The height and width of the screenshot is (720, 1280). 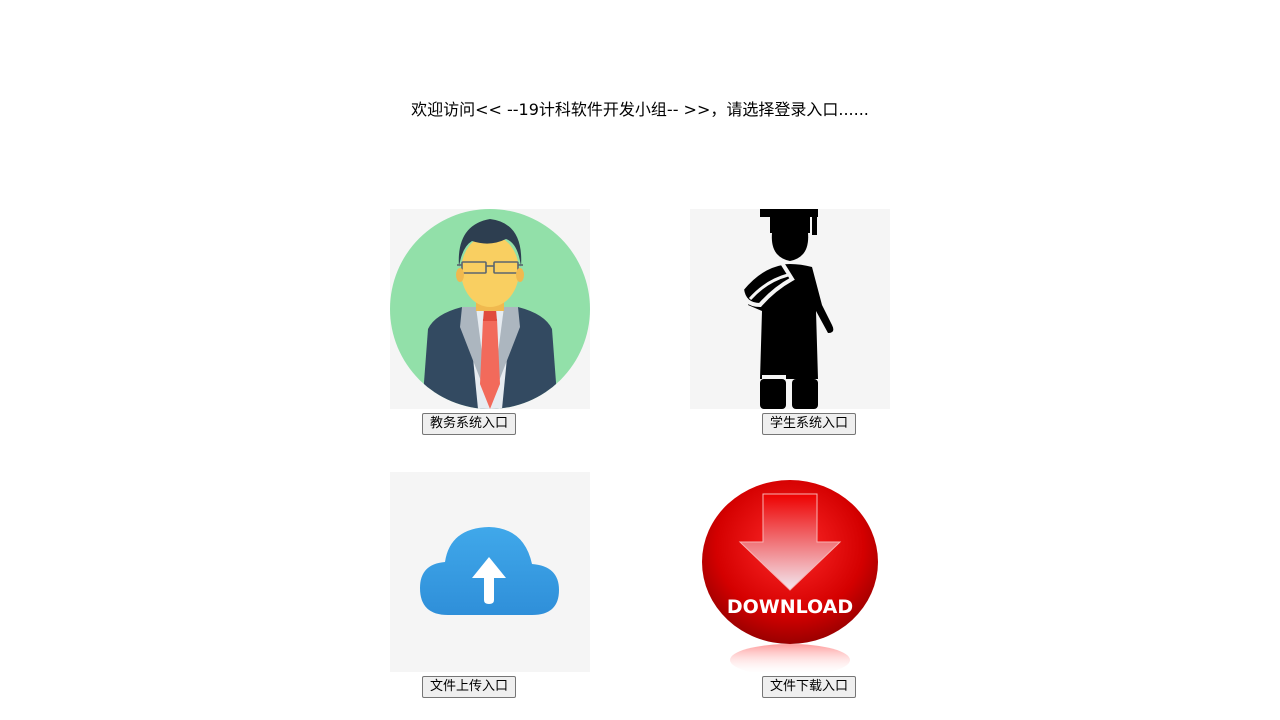 I want to click on file-download-button: 文件下载入口, so click(x=809, y=687).